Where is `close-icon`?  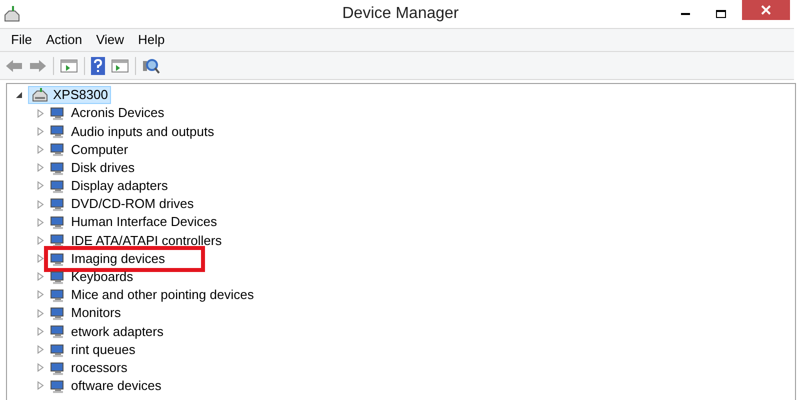
close-icon is located at coordinates (766, 10).